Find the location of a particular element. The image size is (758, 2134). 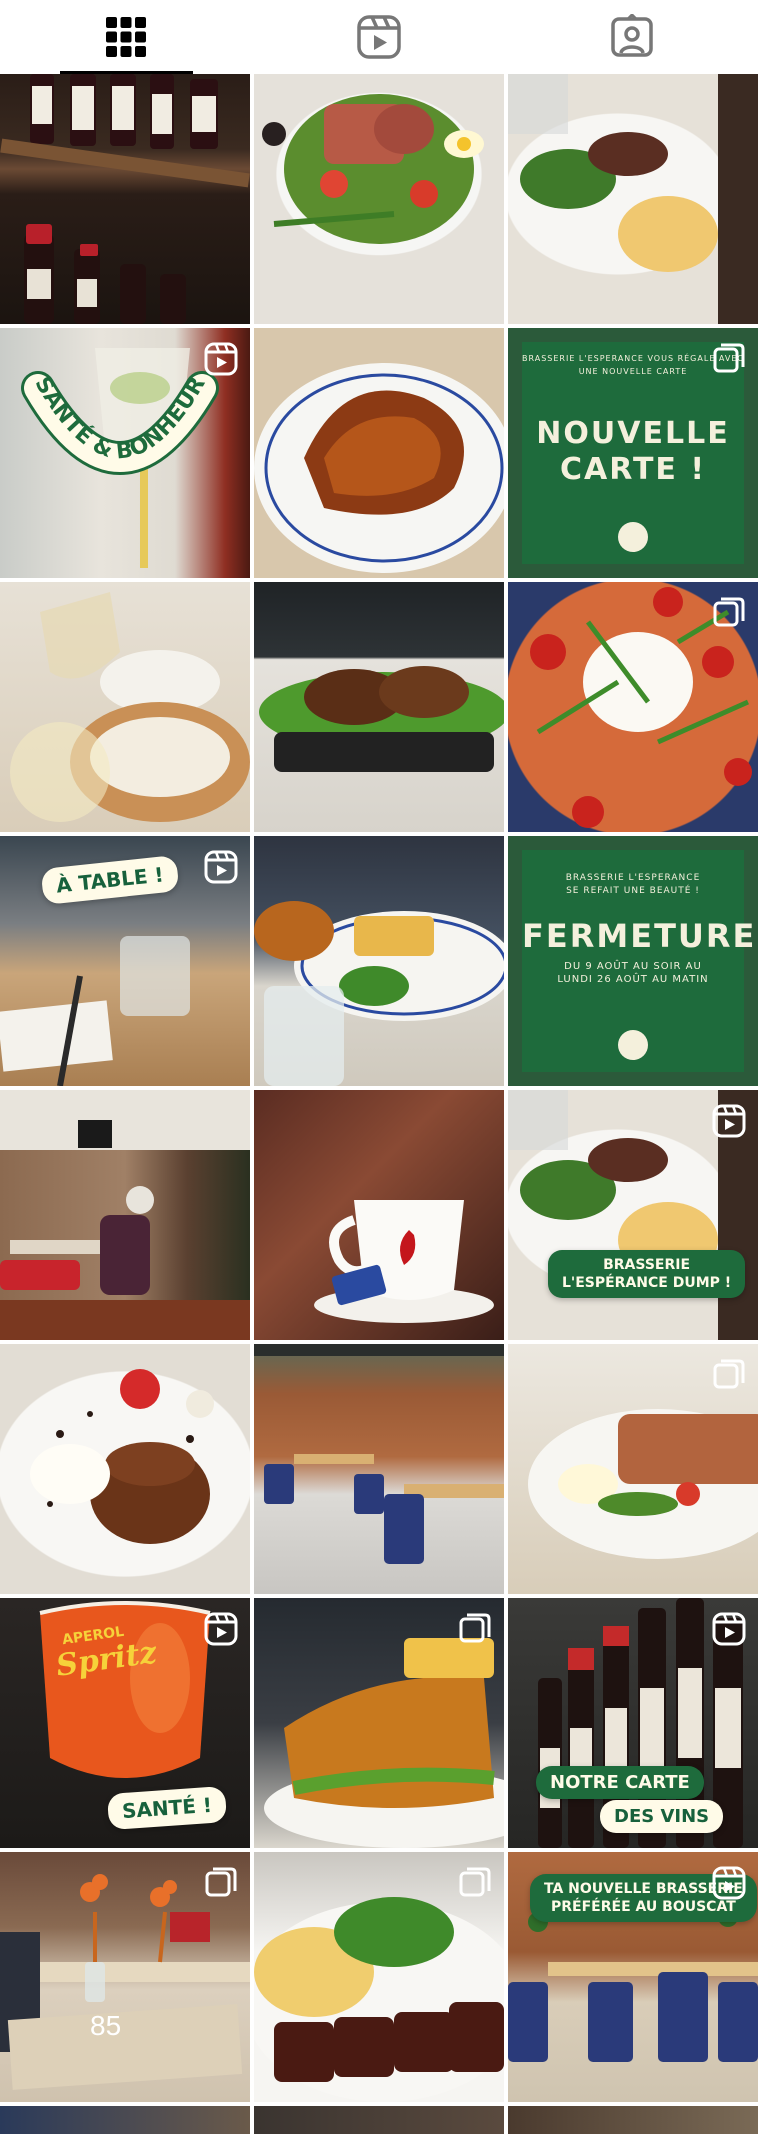

post-dump: BRASSERIE L'ESPÉRANCE DUMP ! is located at coordinates (633, 1215).